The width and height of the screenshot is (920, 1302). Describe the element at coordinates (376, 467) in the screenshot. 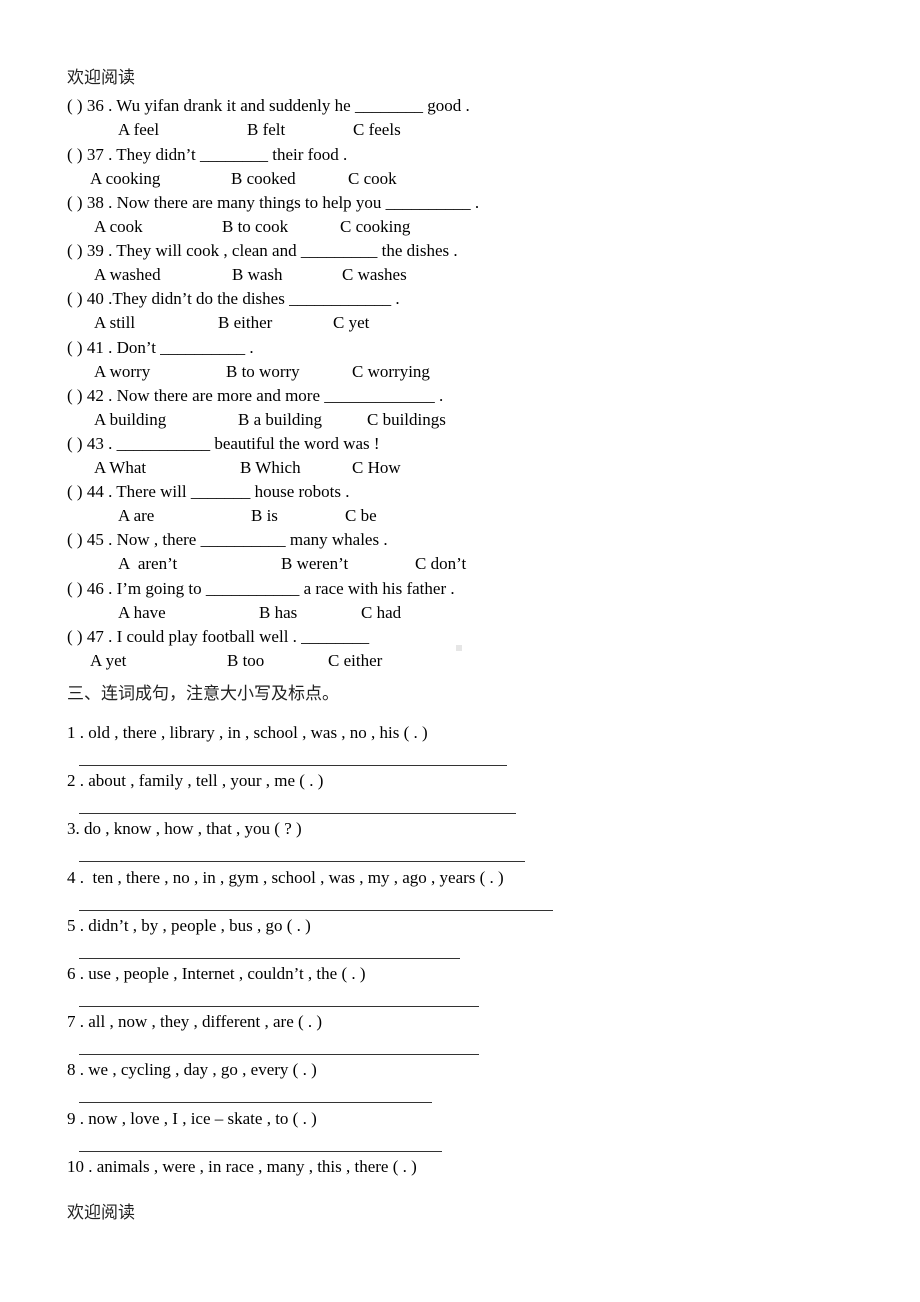

I see `option-c: C How` at that location.